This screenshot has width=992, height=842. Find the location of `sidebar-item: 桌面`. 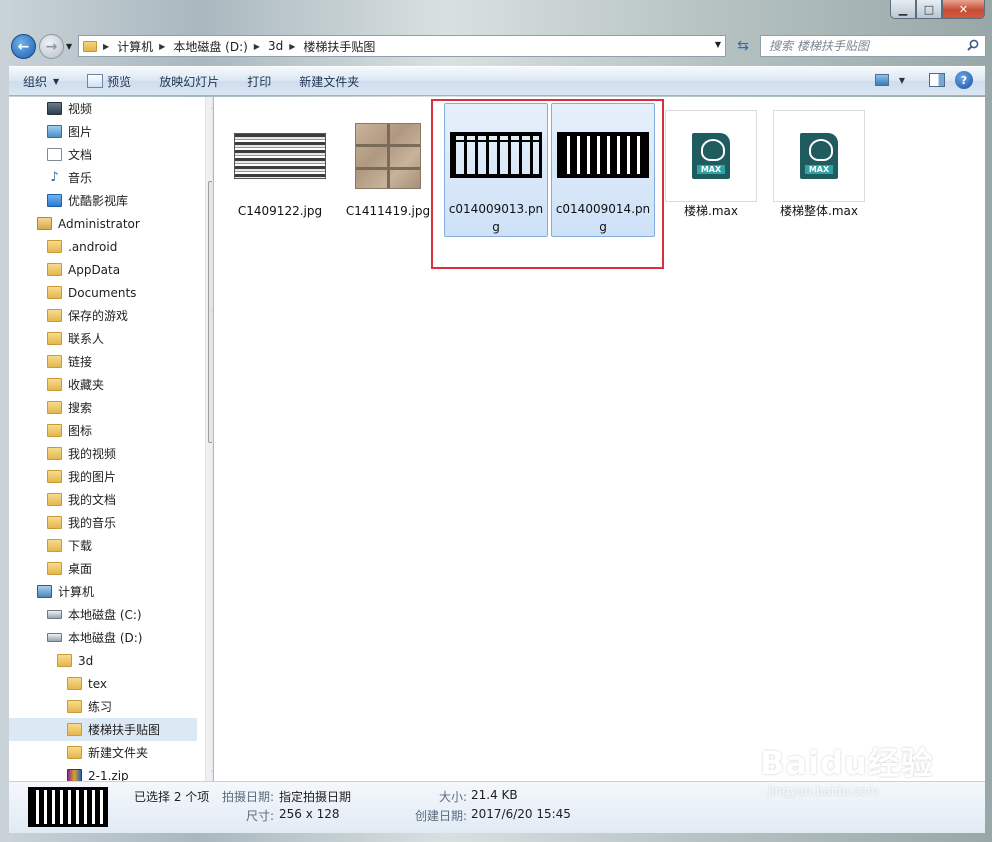

sidebar-item: 桌面 is located at coordinates (103, 568).